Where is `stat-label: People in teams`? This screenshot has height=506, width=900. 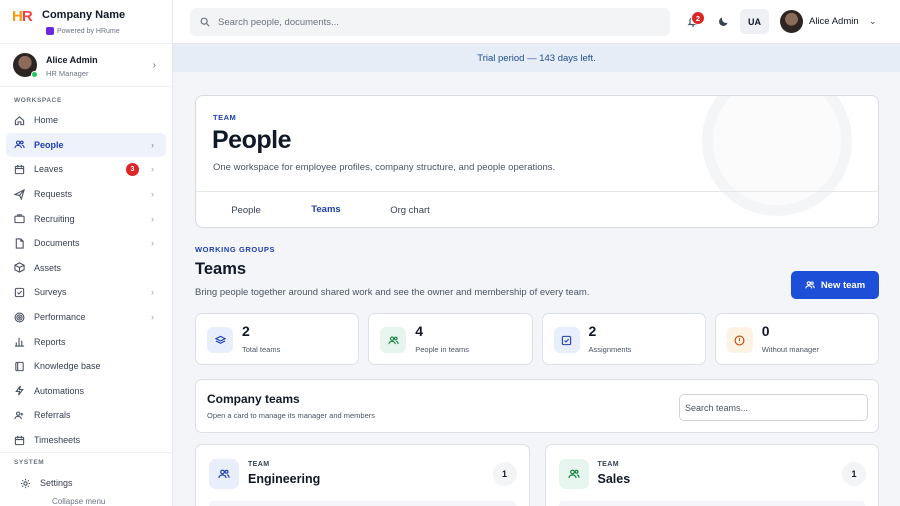 stat-label: People in teams is located at coordinates (442, 349).